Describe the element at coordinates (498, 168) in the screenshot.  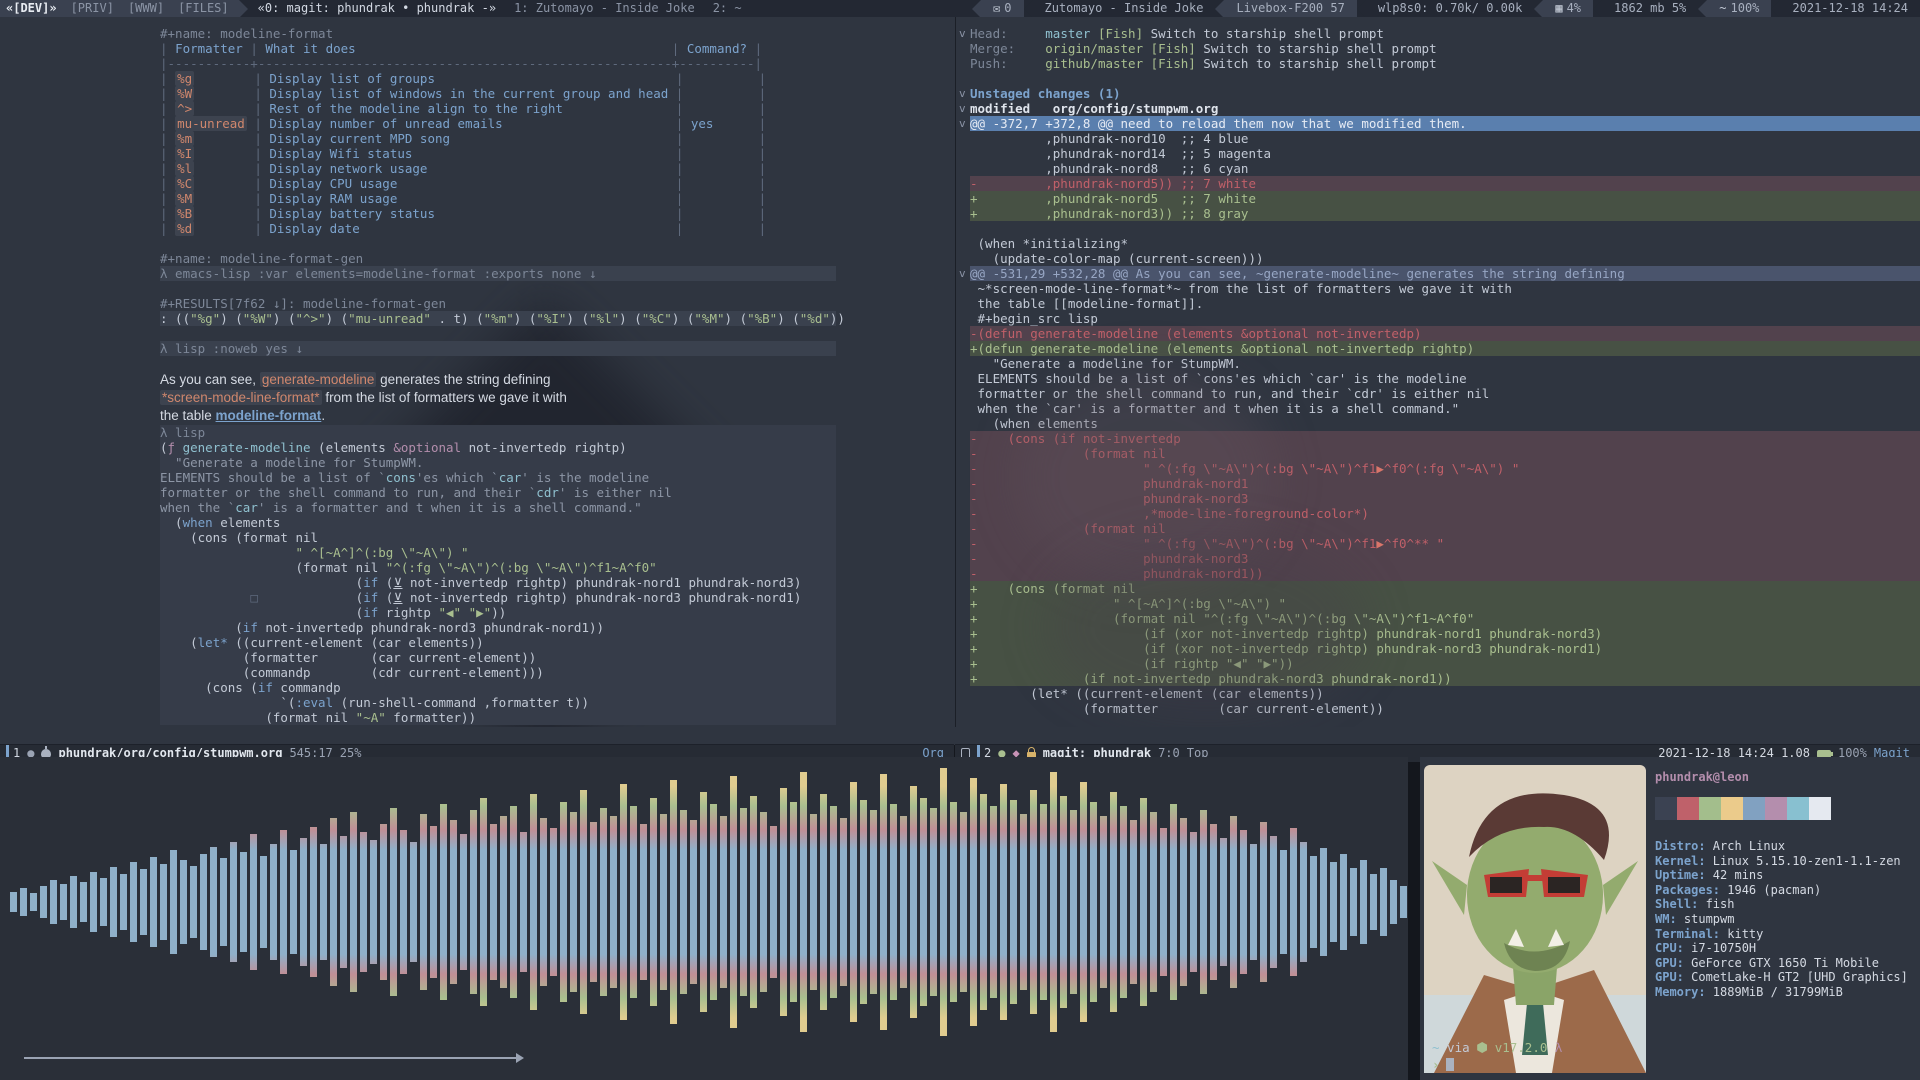
I see `org-line: | %l | Display network usage | |` at that location.